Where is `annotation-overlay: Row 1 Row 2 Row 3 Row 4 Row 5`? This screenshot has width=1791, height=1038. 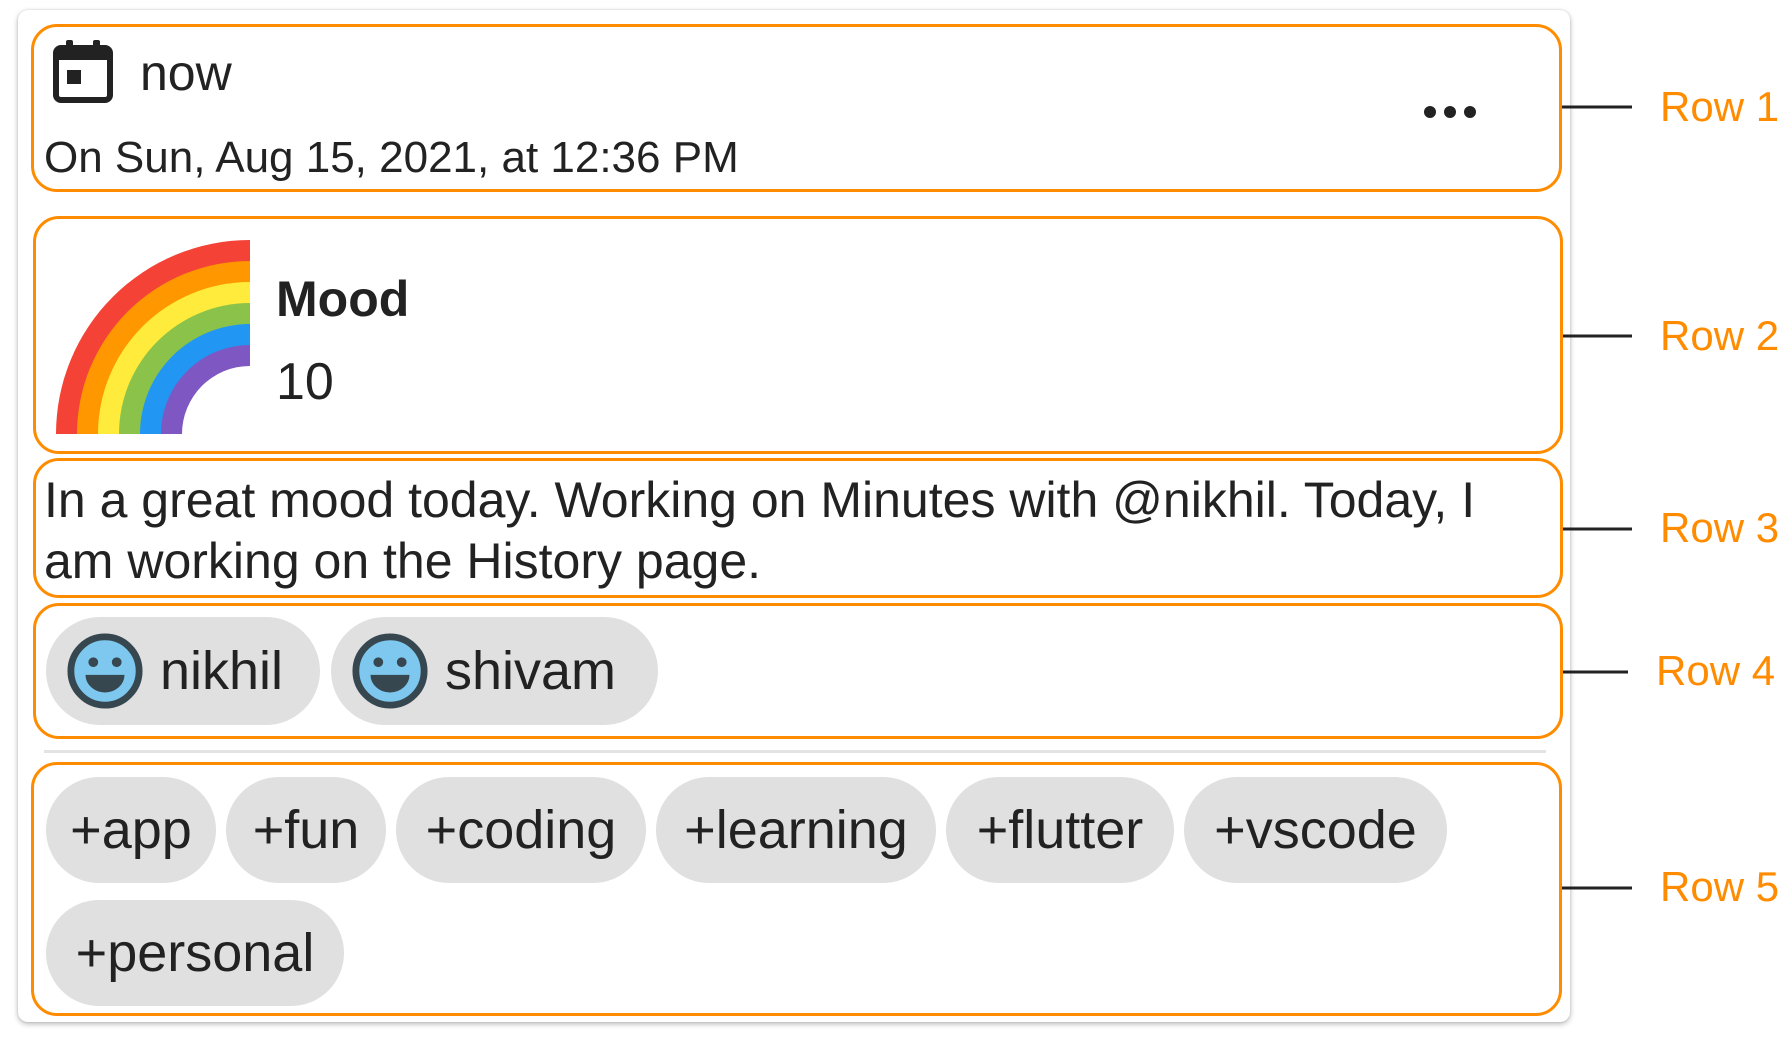
annotation-overlay: Row 1 Row 2 Row 3 Row 4 Row 5 is located at coordinates (1670, 496).